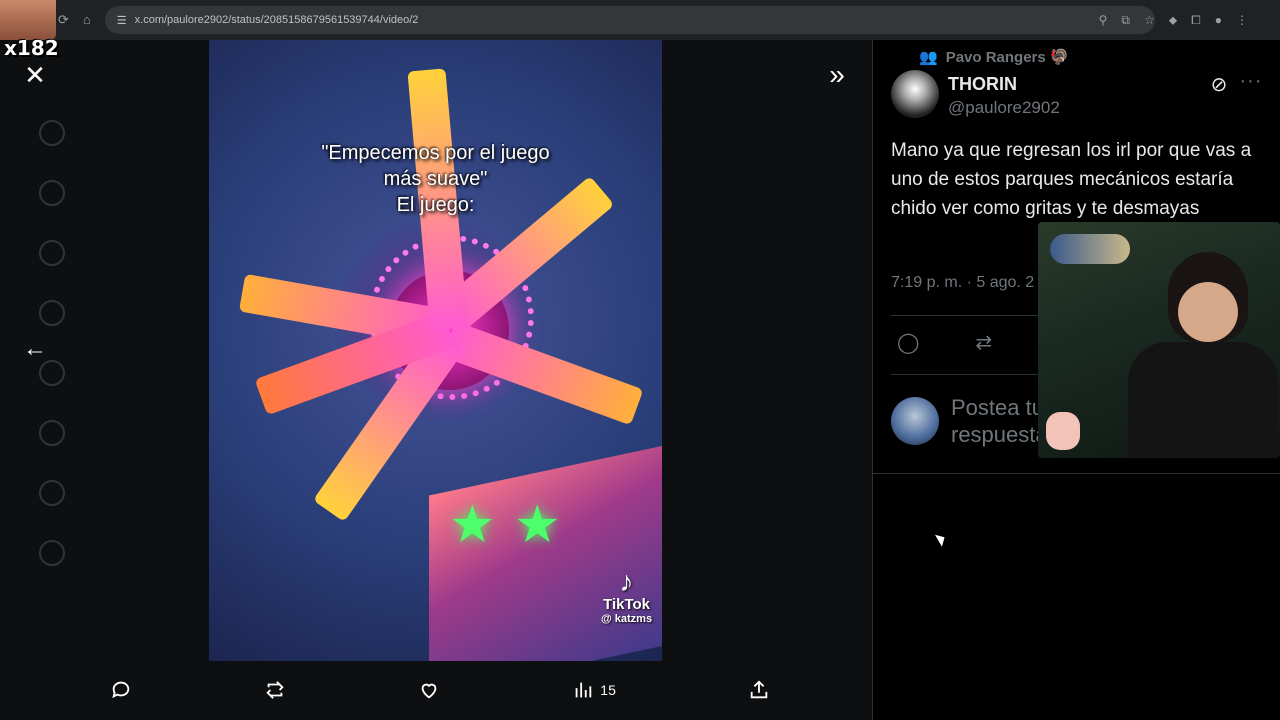 Image resolution: width=1280 pixels, height=720 pixels. I want to click on views-button: 15, so click(594, 690).